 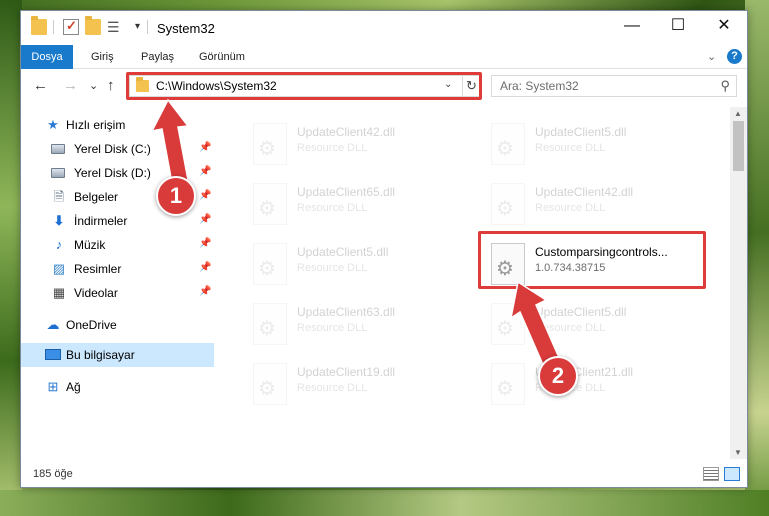 I want to click on tab-share: Paylaş, so click(x=157, y=57).